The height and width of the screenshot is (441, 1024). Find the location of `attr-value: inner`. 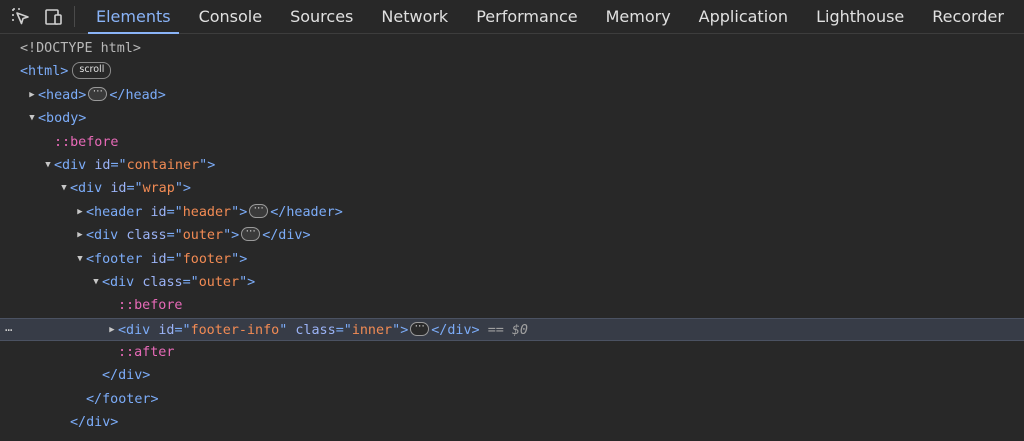

attr-value: inner is located at coordinates (372, 330).